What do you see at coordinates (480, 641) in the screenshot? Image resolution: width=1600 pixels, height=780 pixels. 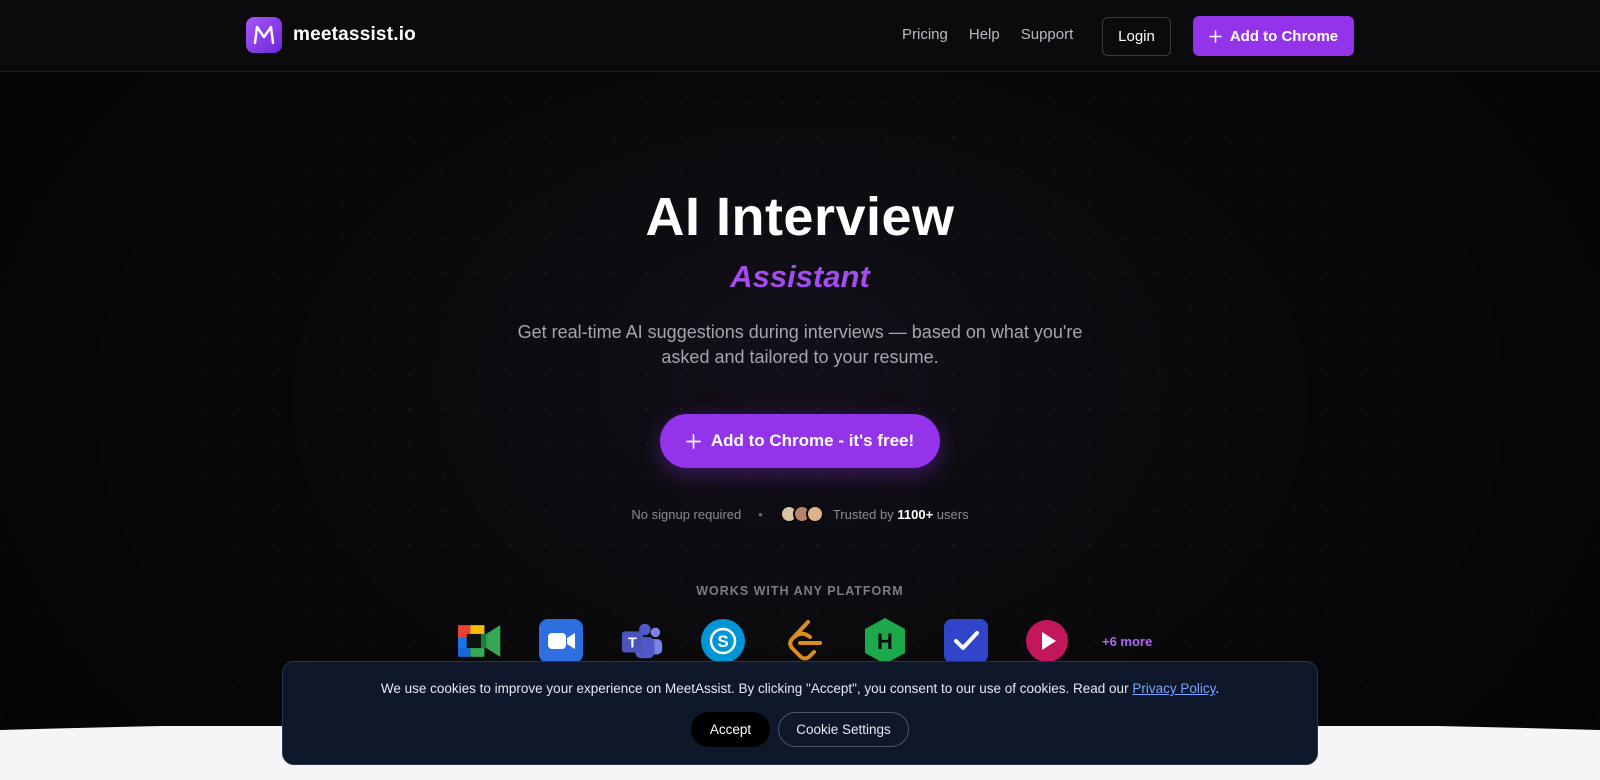 I see `google-meet-icon` at bounding box center [480, 641].